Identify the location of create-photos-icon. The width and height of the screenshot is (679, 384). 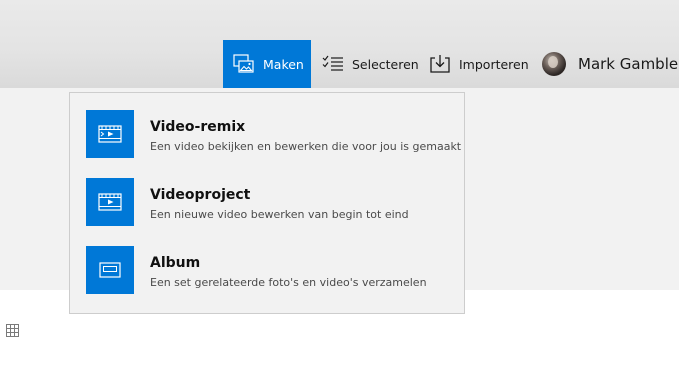
(244, 64).